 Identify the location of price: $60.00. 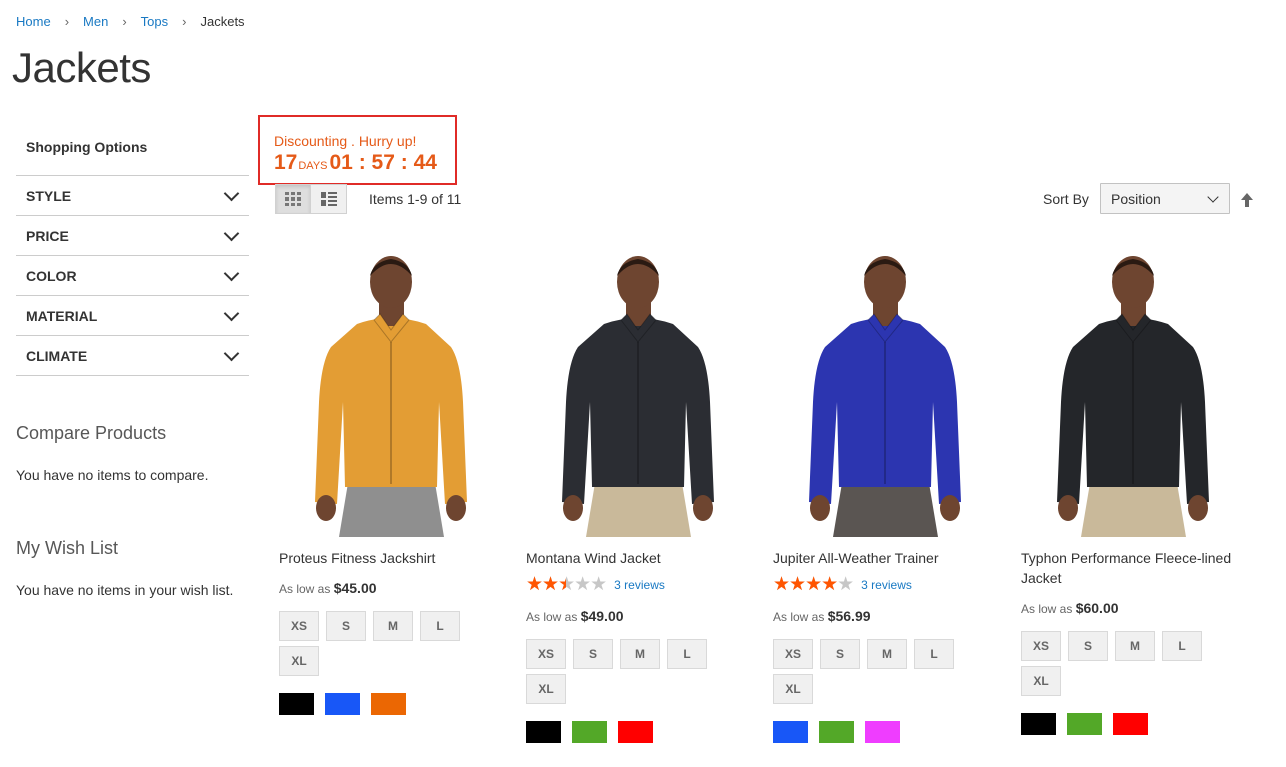
(1097, 608).